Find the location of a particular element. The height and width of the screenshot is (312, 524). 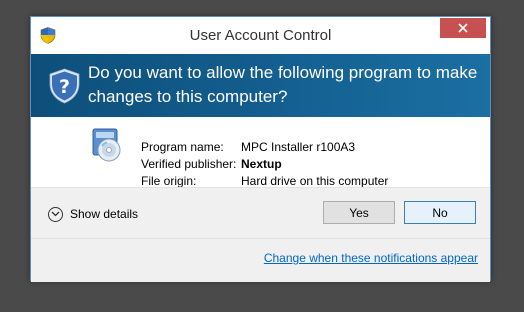

show-details-label: Show details is located at coordinates (104, 214).